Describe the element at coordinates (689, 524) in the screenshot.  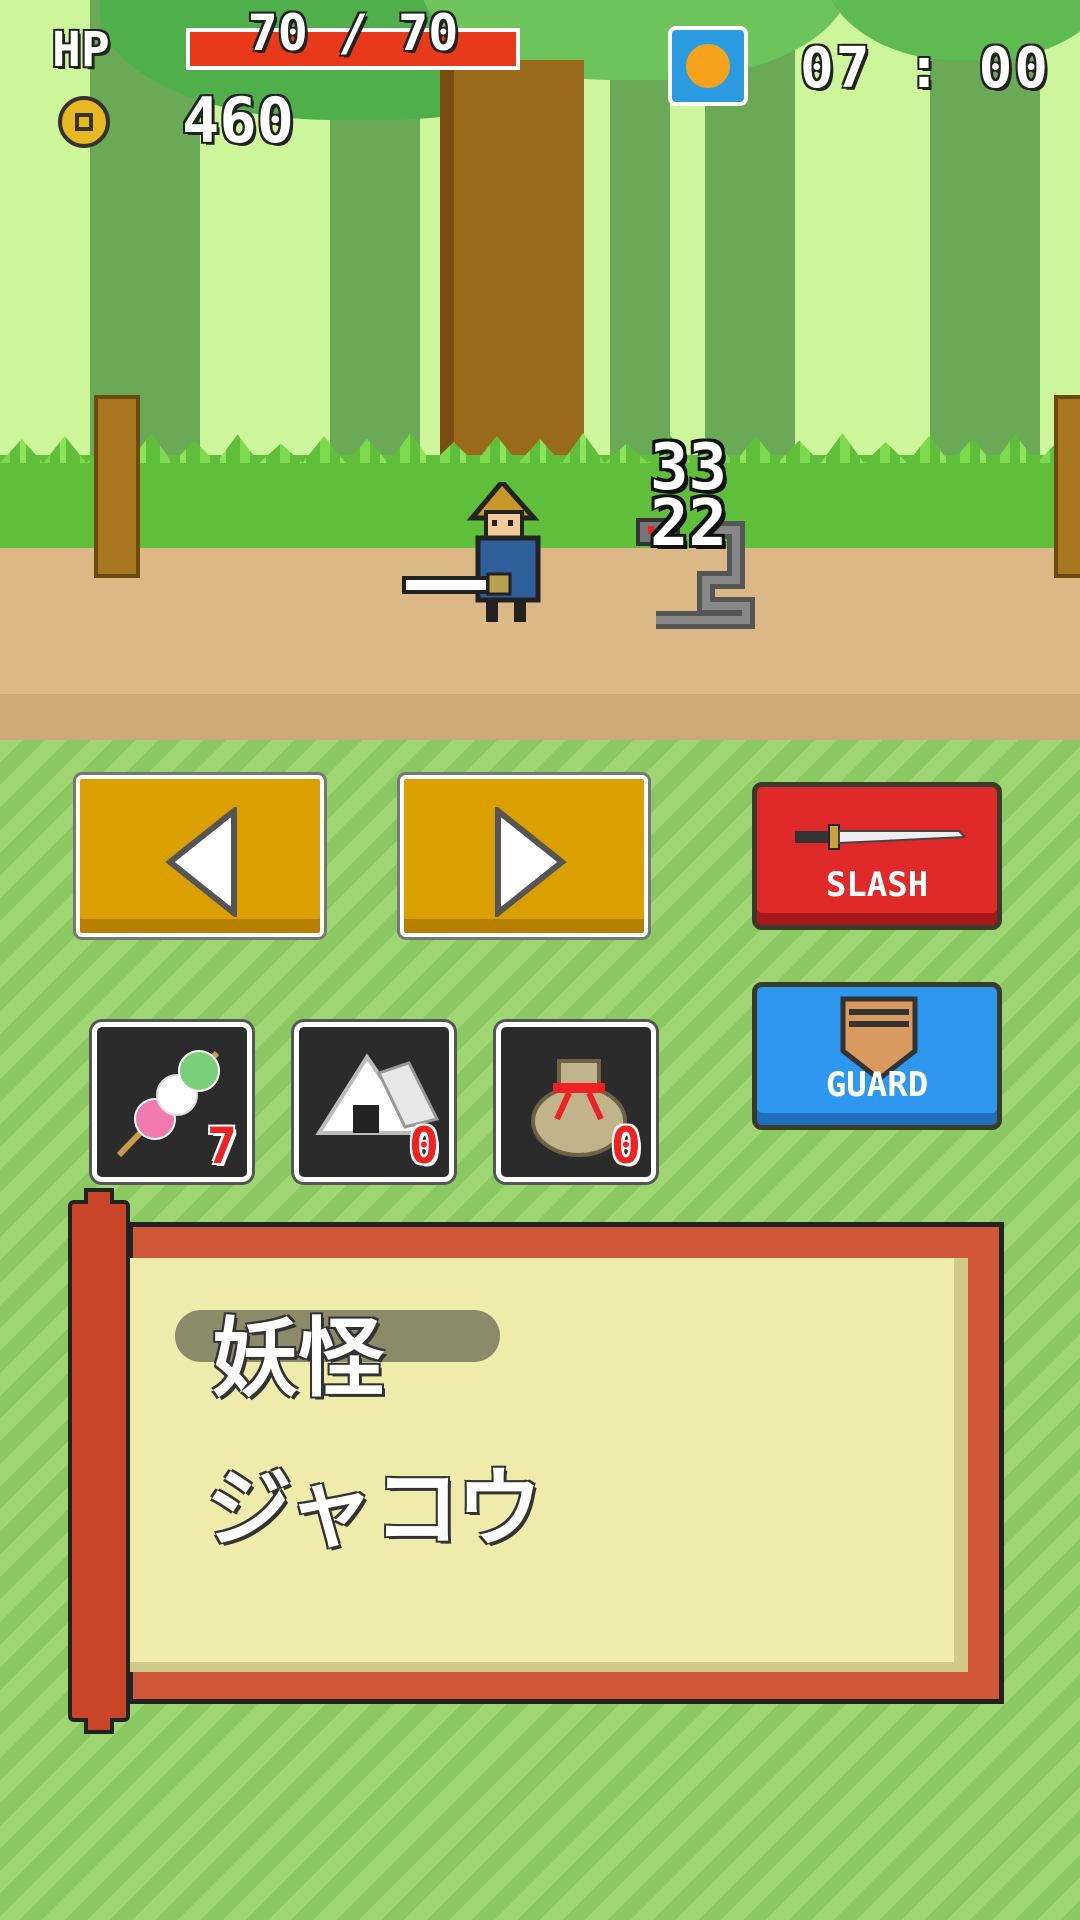
I see `damage-number: 22` at that location.